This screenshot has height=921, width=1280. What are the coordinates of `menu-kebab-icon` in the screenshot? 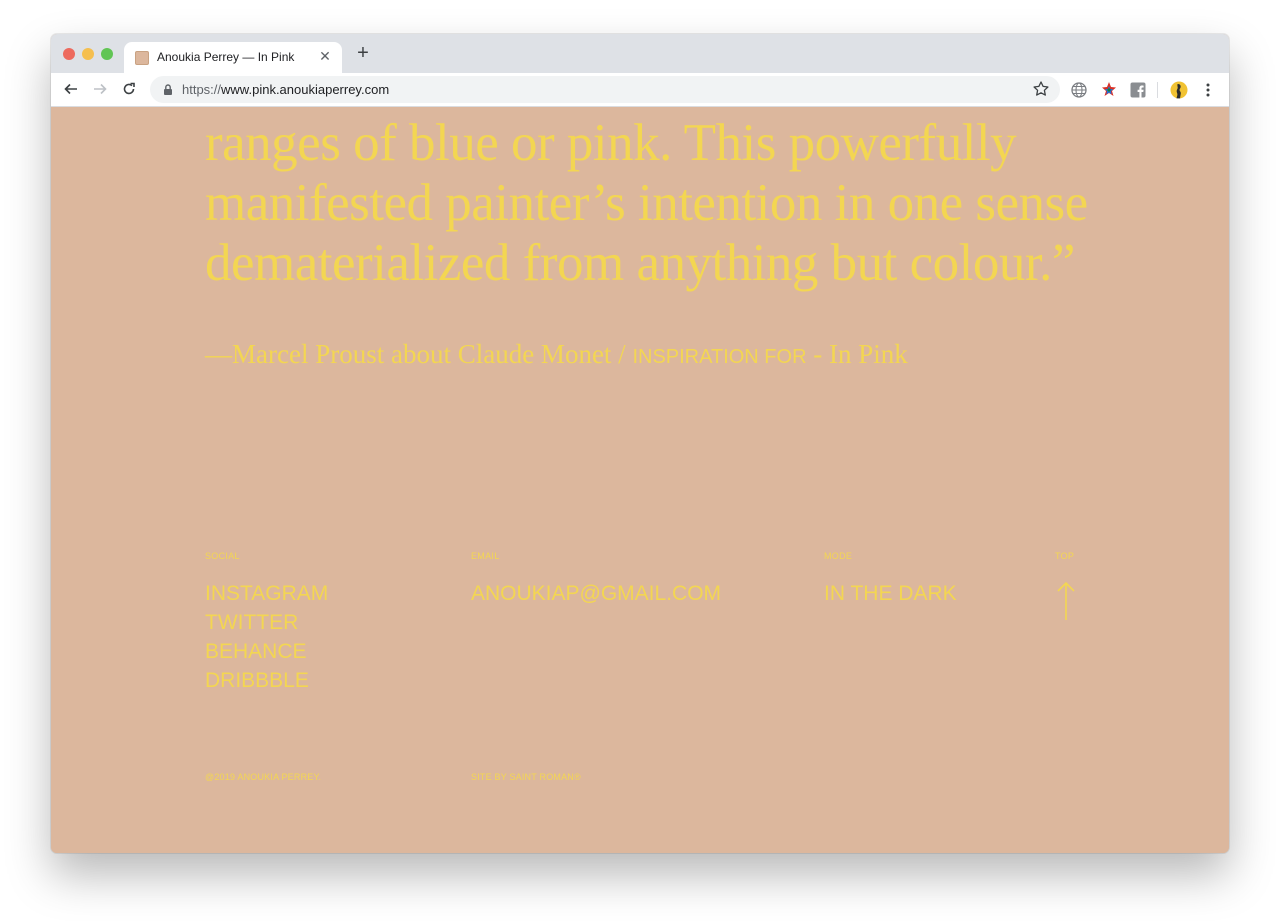 It's located at (1208, 90).